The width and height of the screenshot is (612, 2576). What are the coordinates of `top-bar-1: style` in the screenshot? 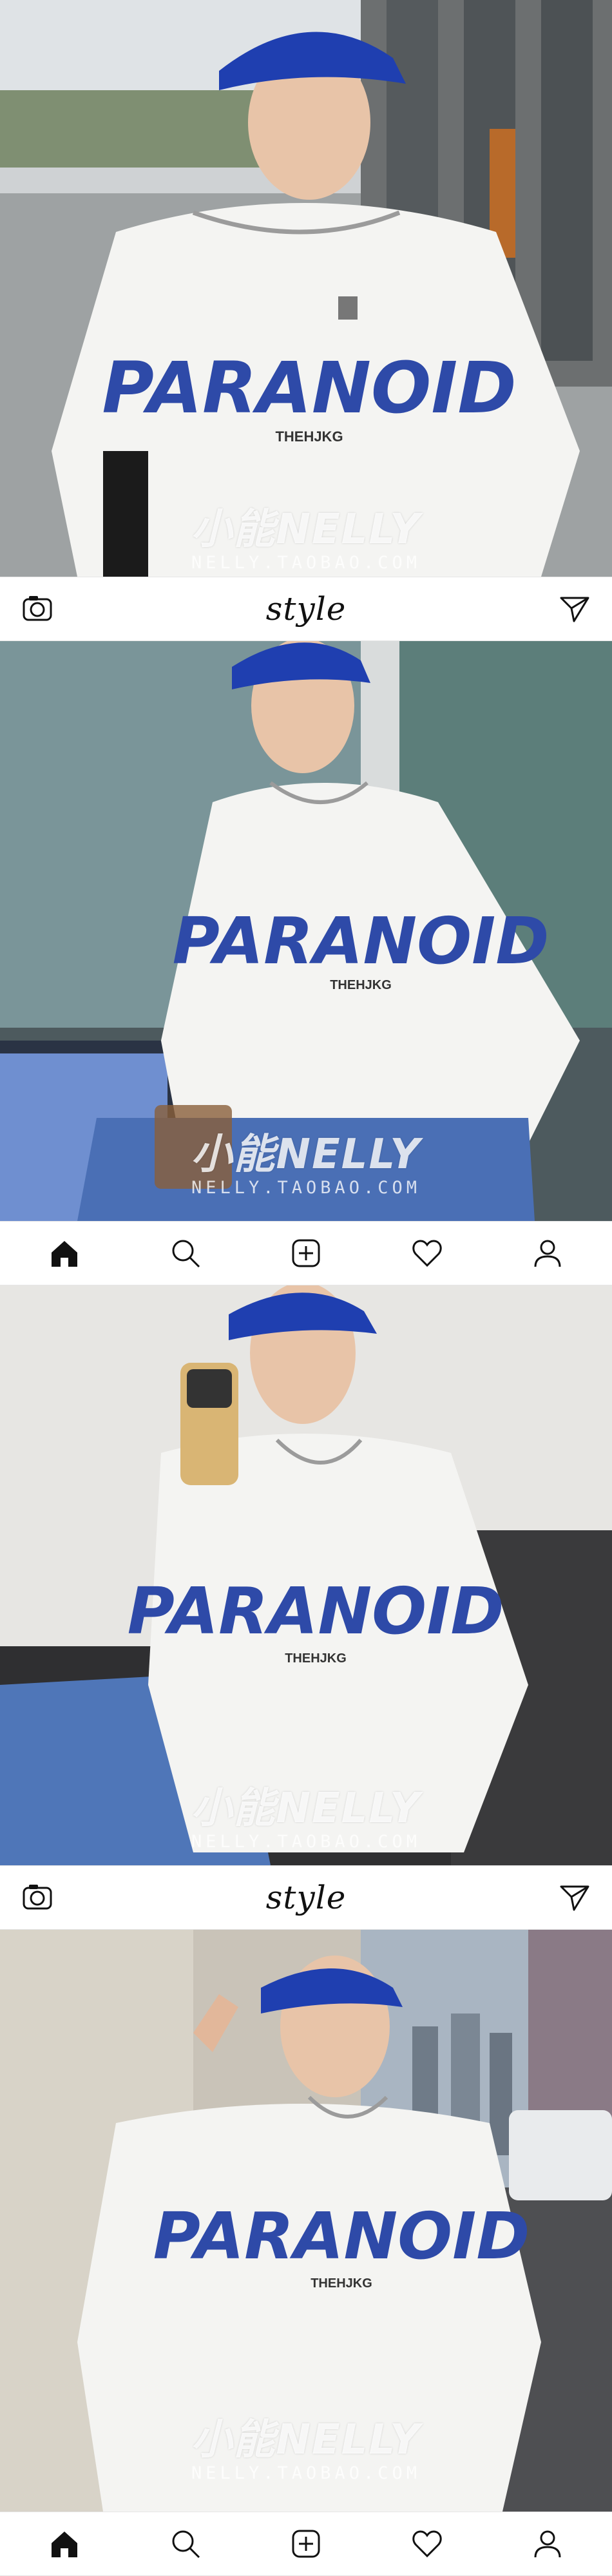 It's located at (306, 609).